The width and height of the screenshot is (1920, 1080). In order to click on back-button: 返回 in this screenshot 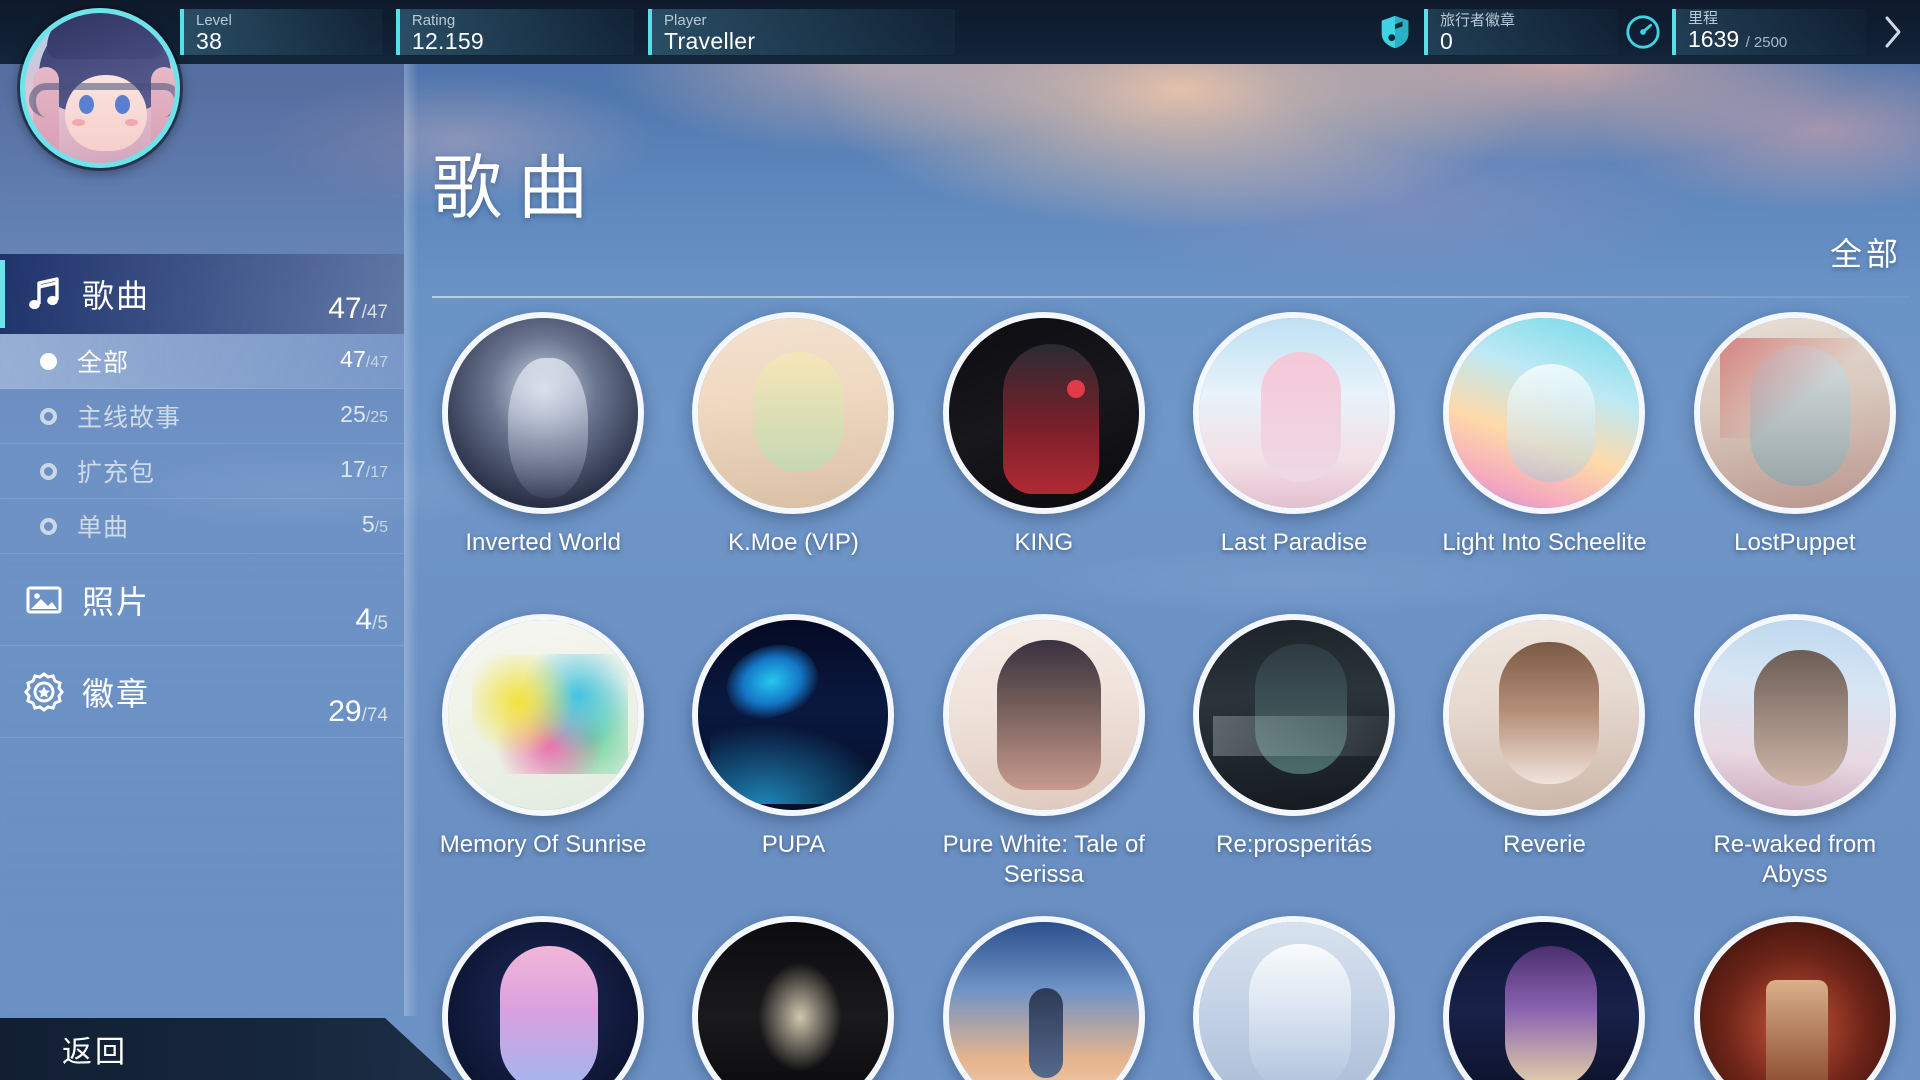, I will do `click(226, 1049)`.